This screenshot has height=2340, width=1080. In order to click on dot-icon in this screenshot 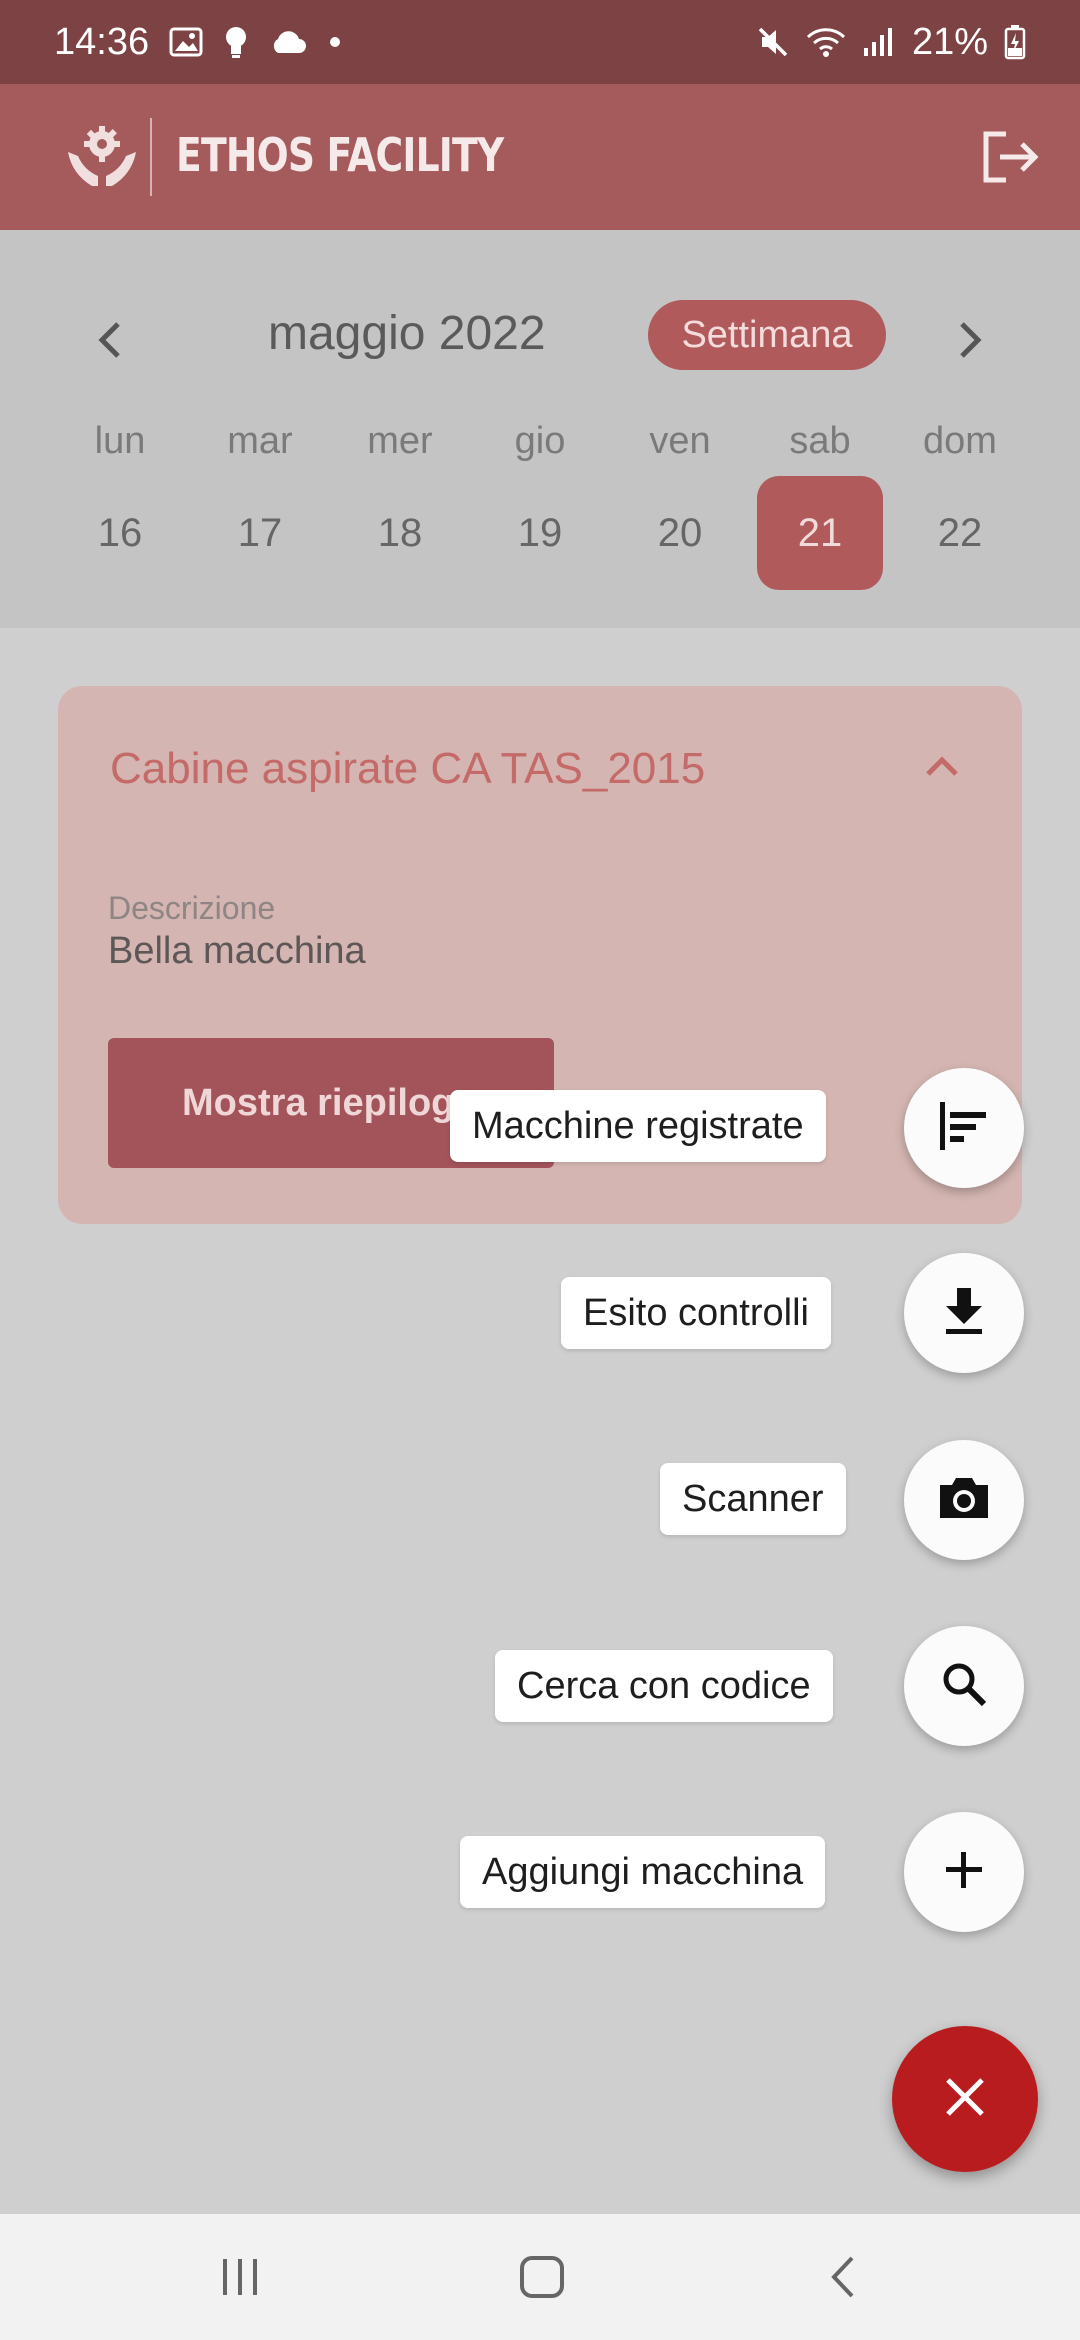, I will do `click(335, 42)`.